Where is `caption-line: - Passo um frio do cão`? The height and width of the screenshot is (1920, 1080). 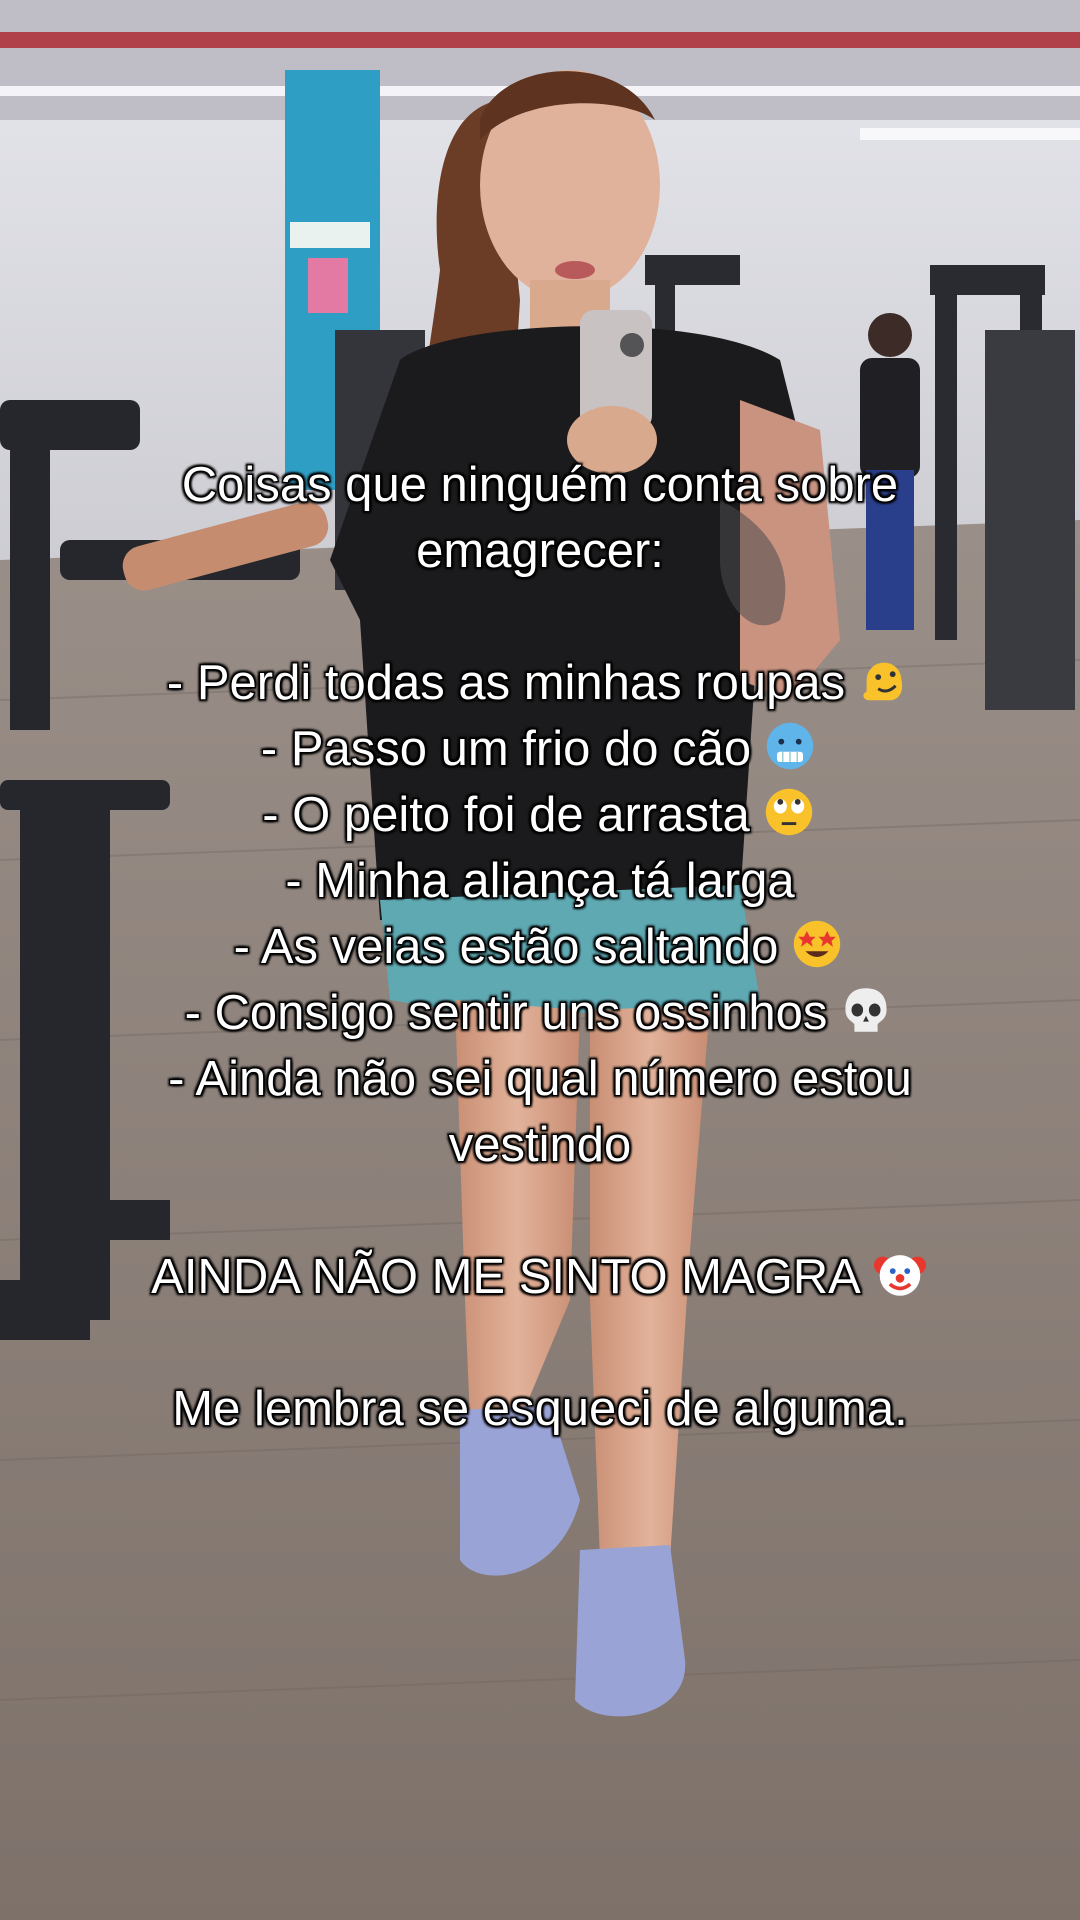
caption-line: - Passo um frio do cão is located at coordinates (540, 749).